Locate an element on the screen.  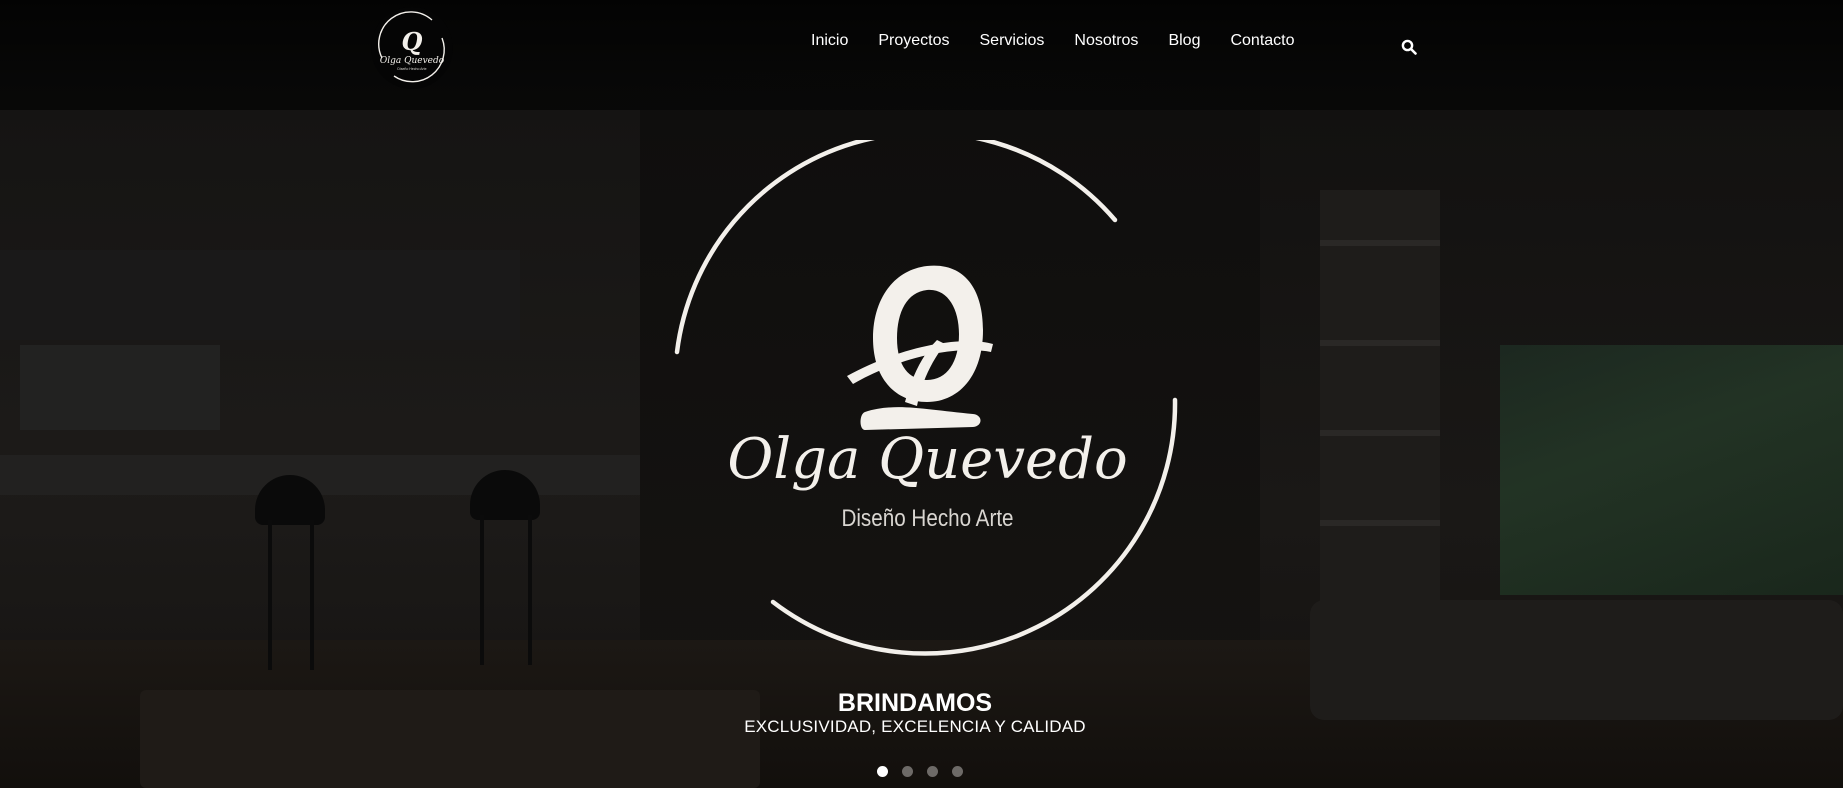
site-logo-link: Q Olga Quevedo Diseño Hecho Arte is located at coordinates (412, 48).